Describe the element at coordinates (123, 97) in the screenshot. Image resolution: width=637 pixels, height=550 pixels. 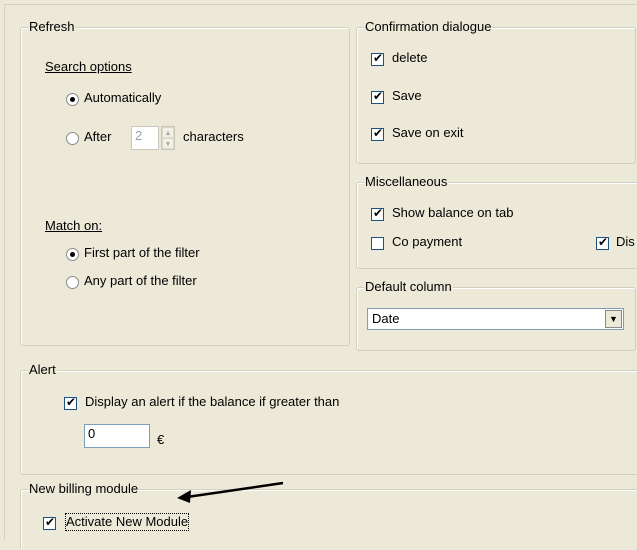
I see `automatically-label: Automatically` at that location.